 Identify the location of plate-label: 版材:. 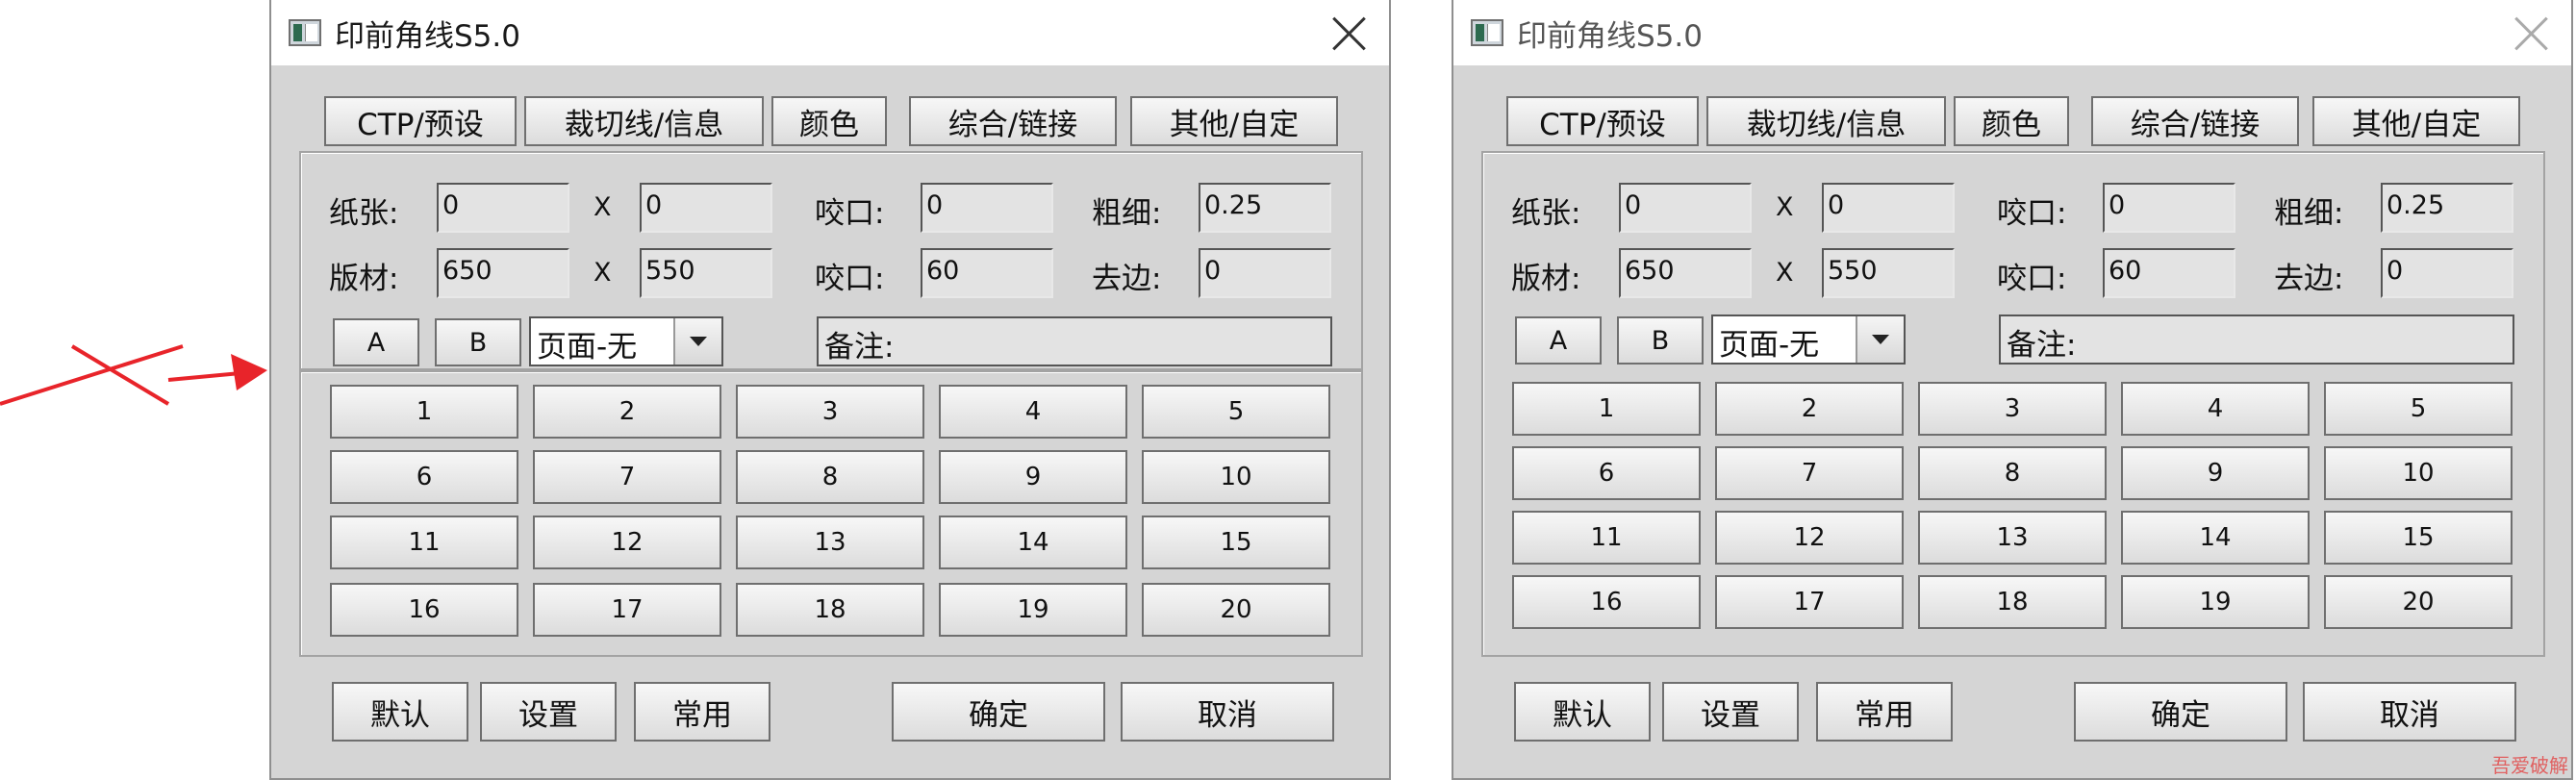
(364, 279).